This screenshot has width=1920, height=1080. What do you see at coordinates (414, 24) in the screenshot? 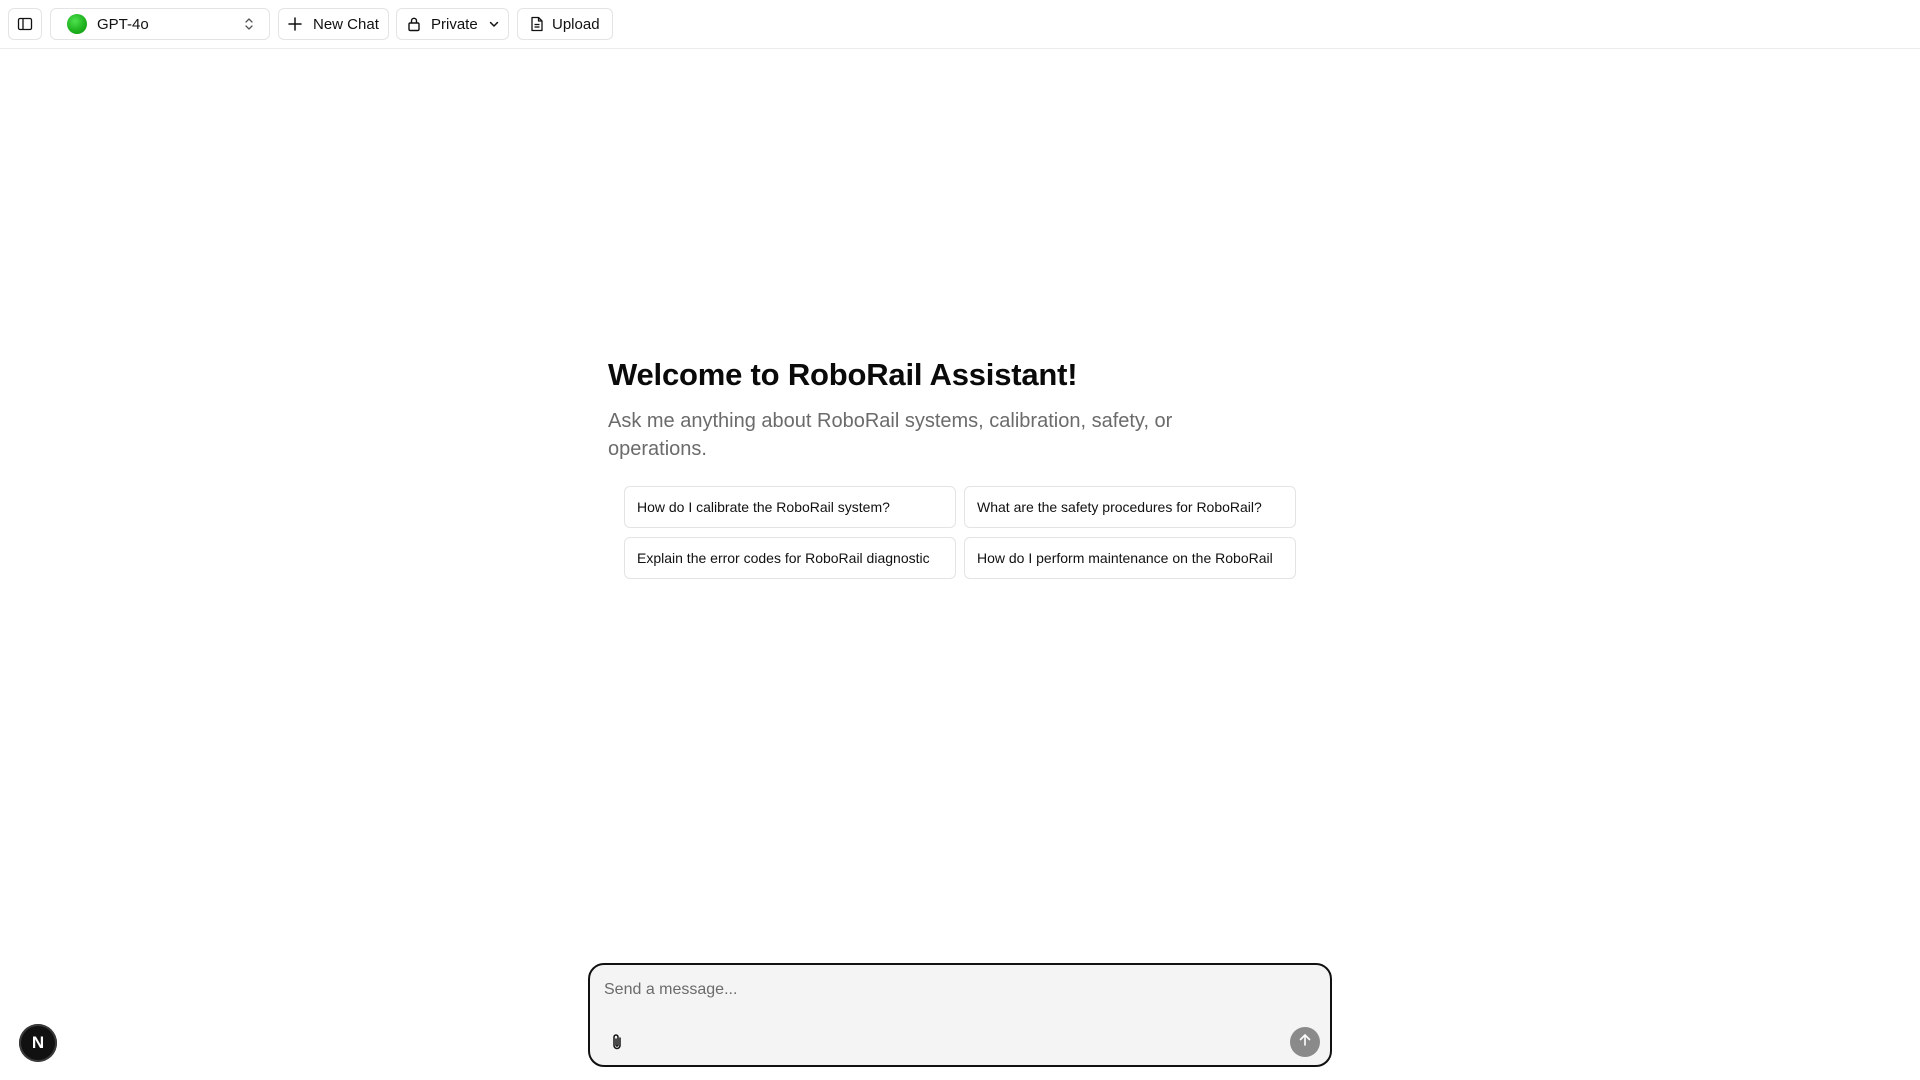
I see `lock-icon` at bounding box center [414, 24].